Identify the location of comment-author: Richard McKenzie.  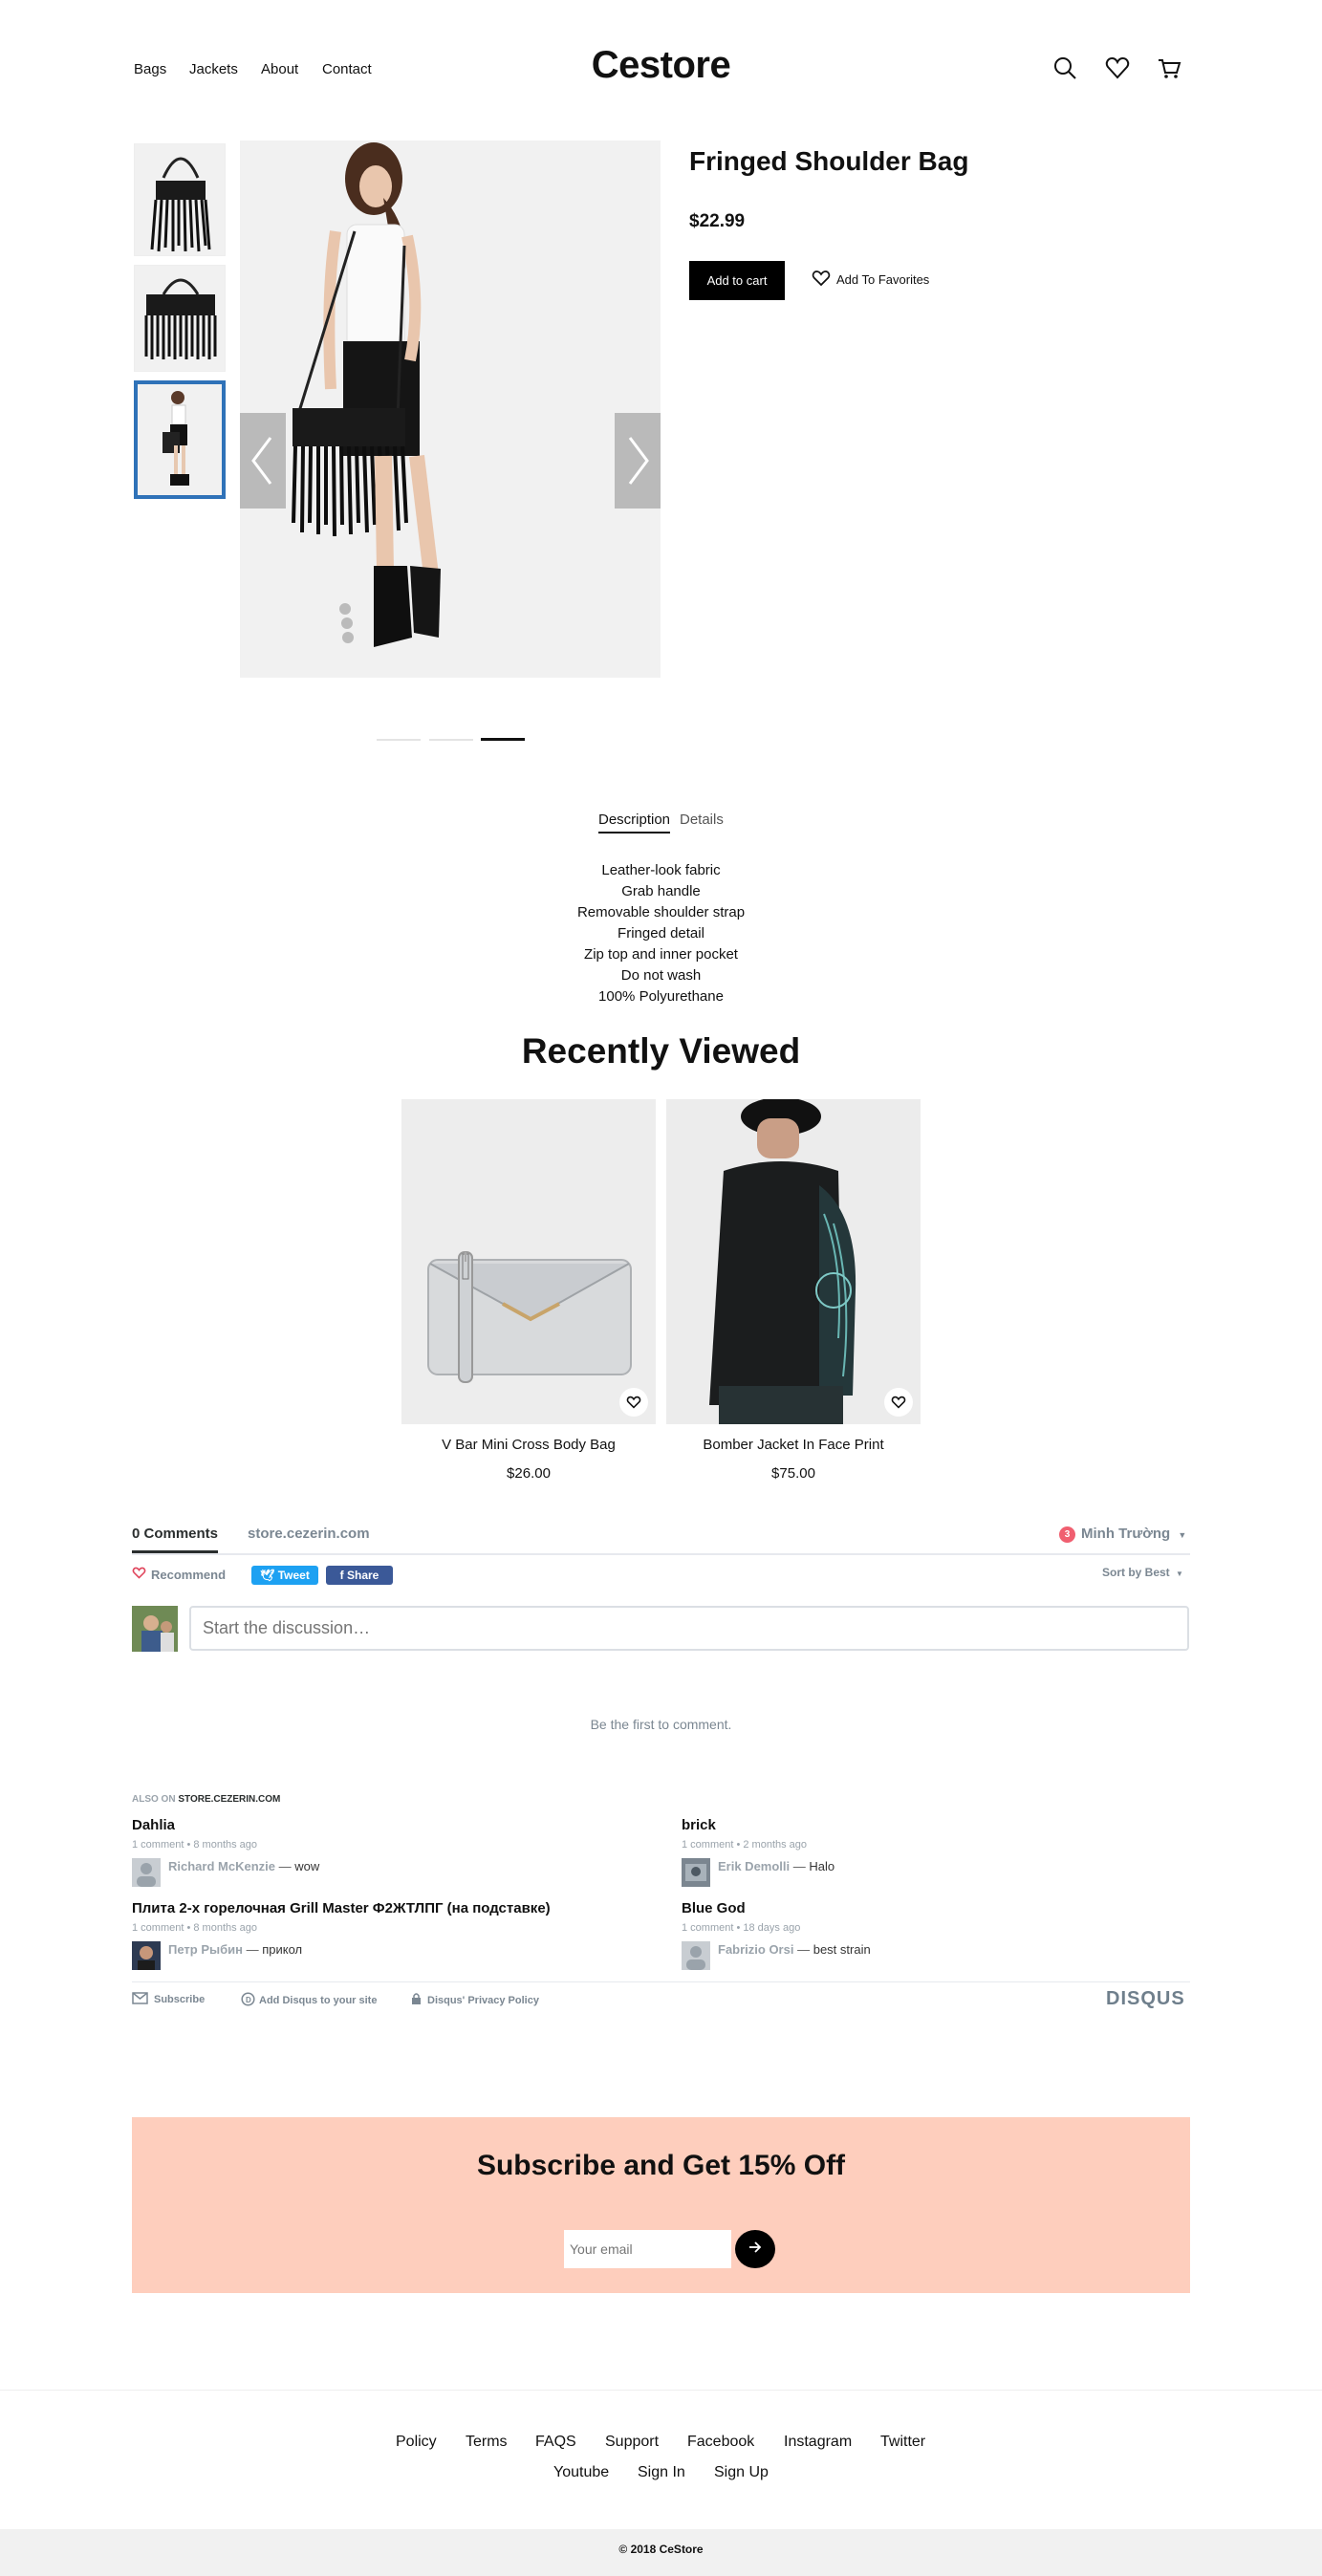
(221, 1866).